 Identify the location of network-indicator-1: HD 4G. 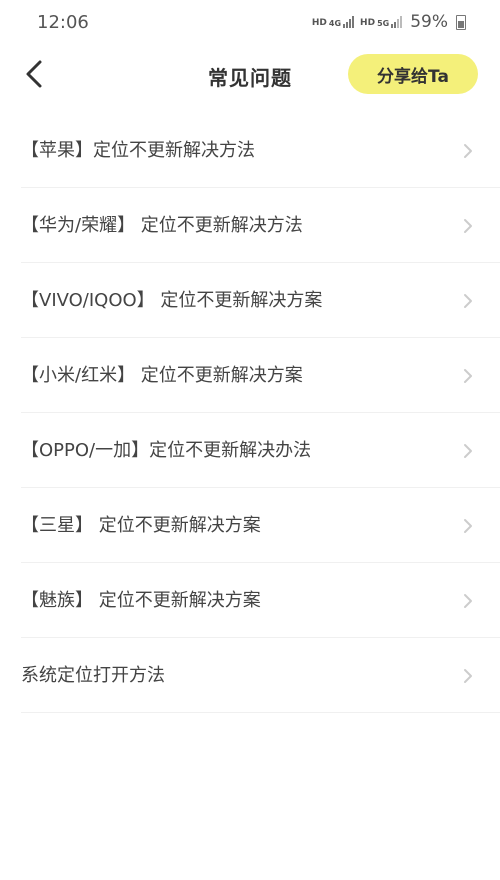
(333, 22).